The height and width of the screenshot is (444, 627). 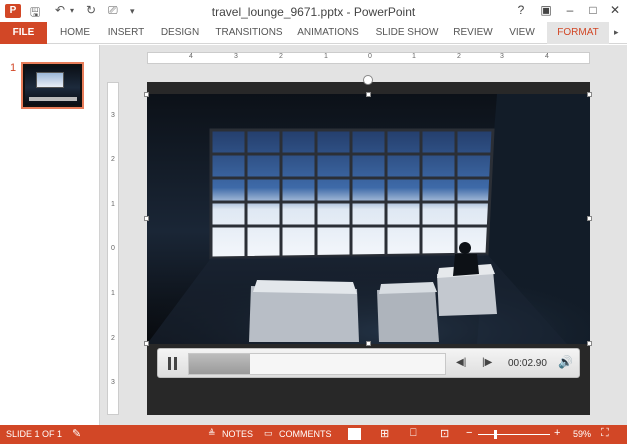 I want to click on maximize-button: □, so click(x=593, y=10).